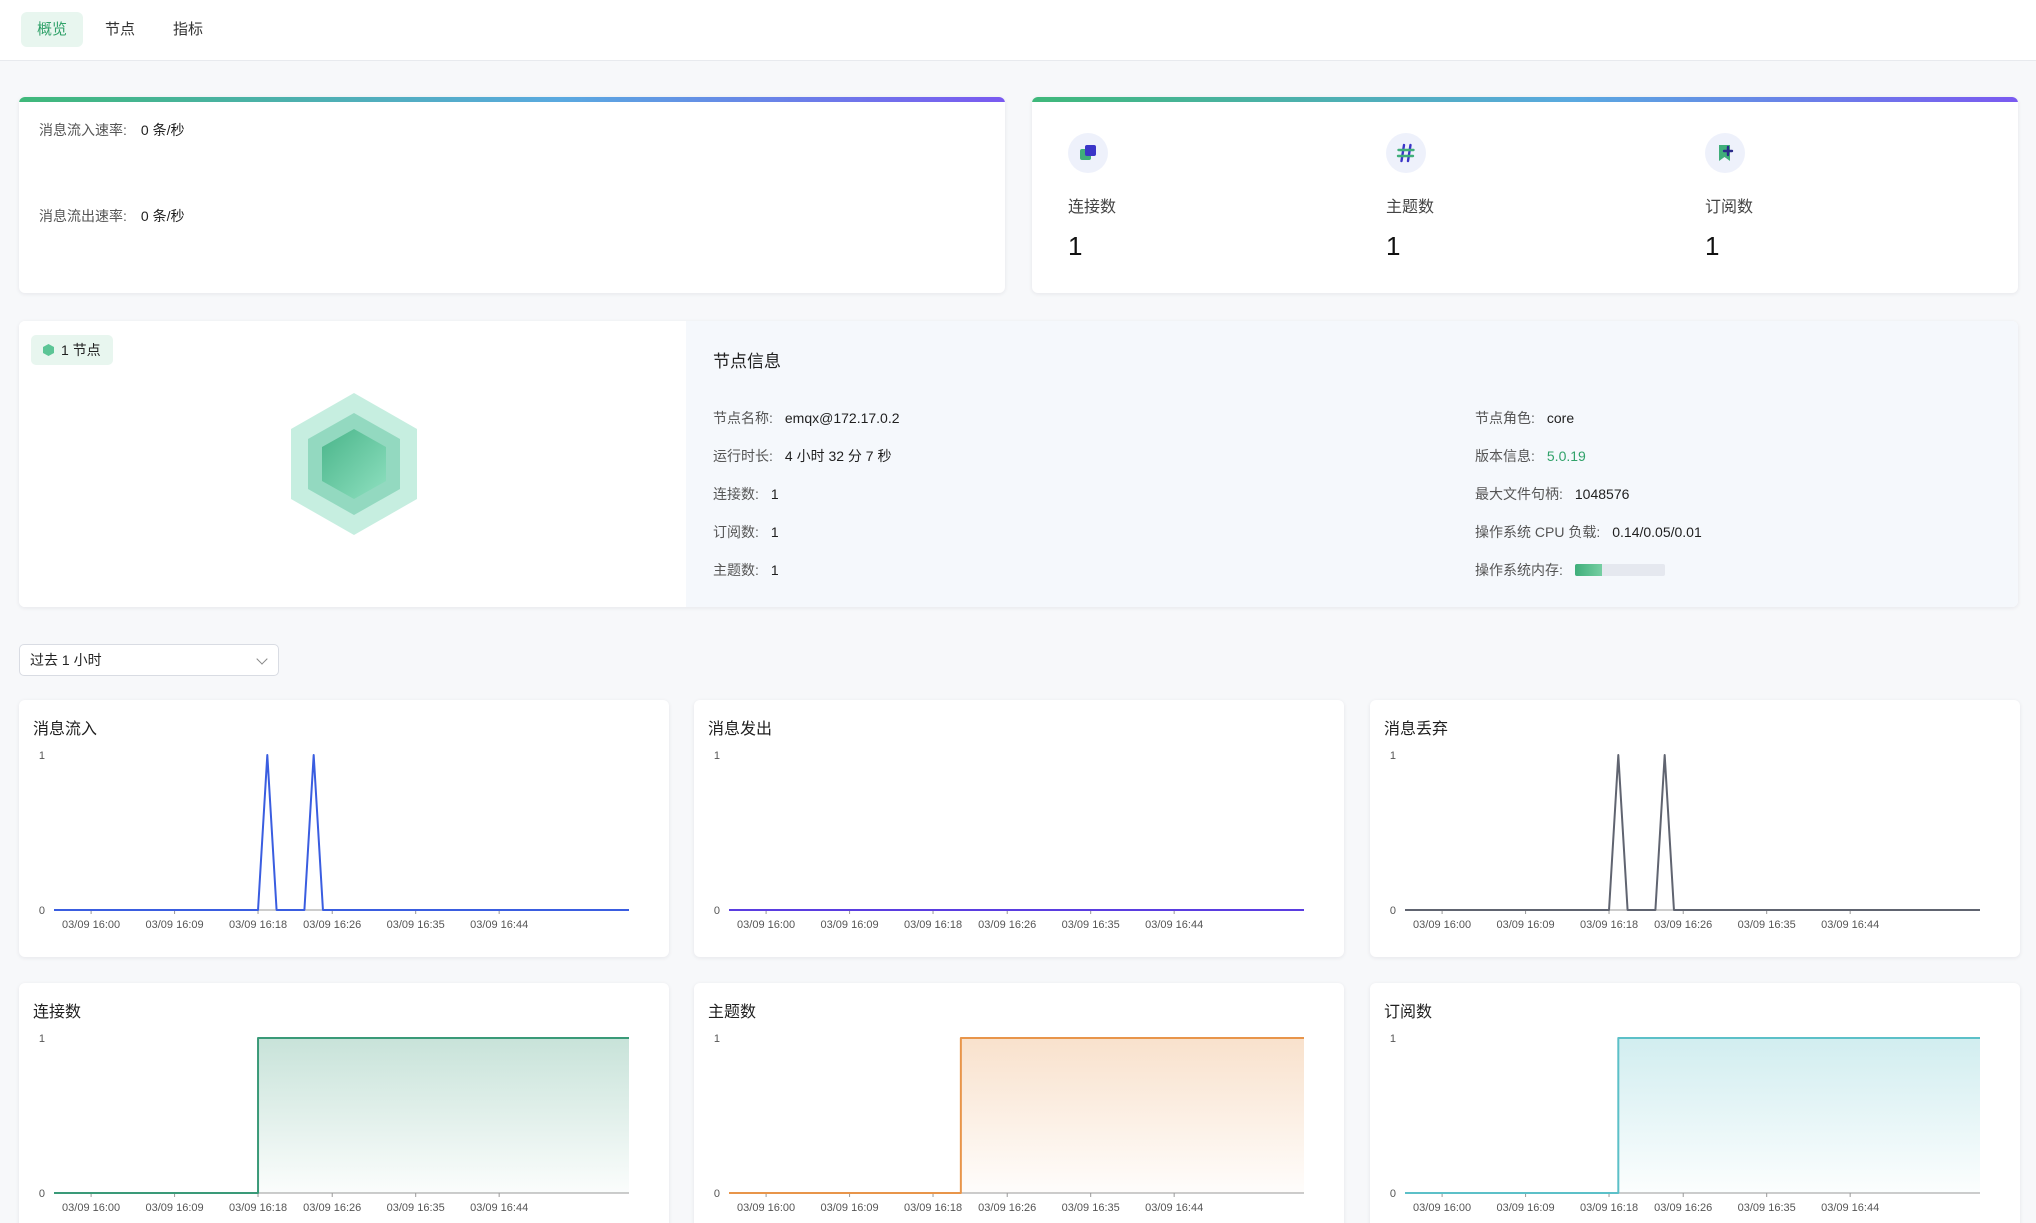 The image size is (2036, 1223). What do you see at coordinates (1725, 153) in the screenshot?
I see `subscription-icon` at bounding box center [1725, 153].